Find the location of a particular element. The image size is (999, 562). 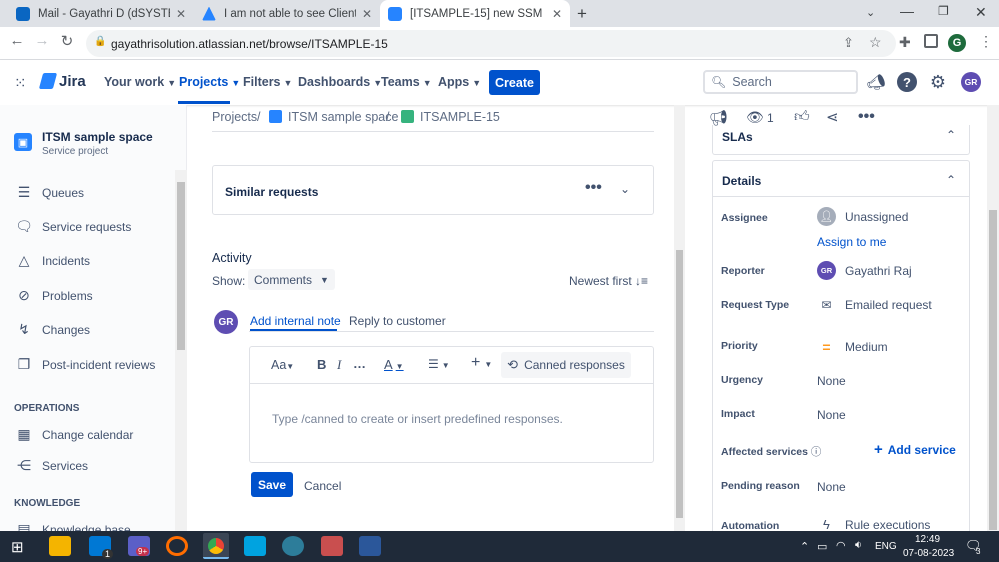

profile-avatar: G is located at coordinates (957, 43).